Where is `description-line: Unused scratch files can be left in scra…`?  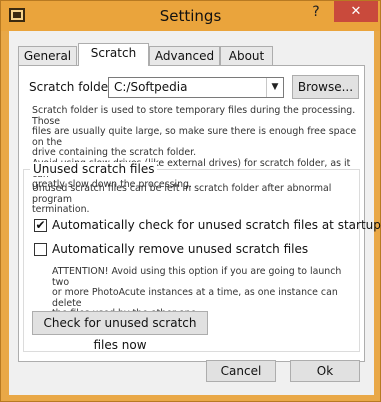 description-line: Unused scratch files can be left in scra… is located at coordinates (182, 194).